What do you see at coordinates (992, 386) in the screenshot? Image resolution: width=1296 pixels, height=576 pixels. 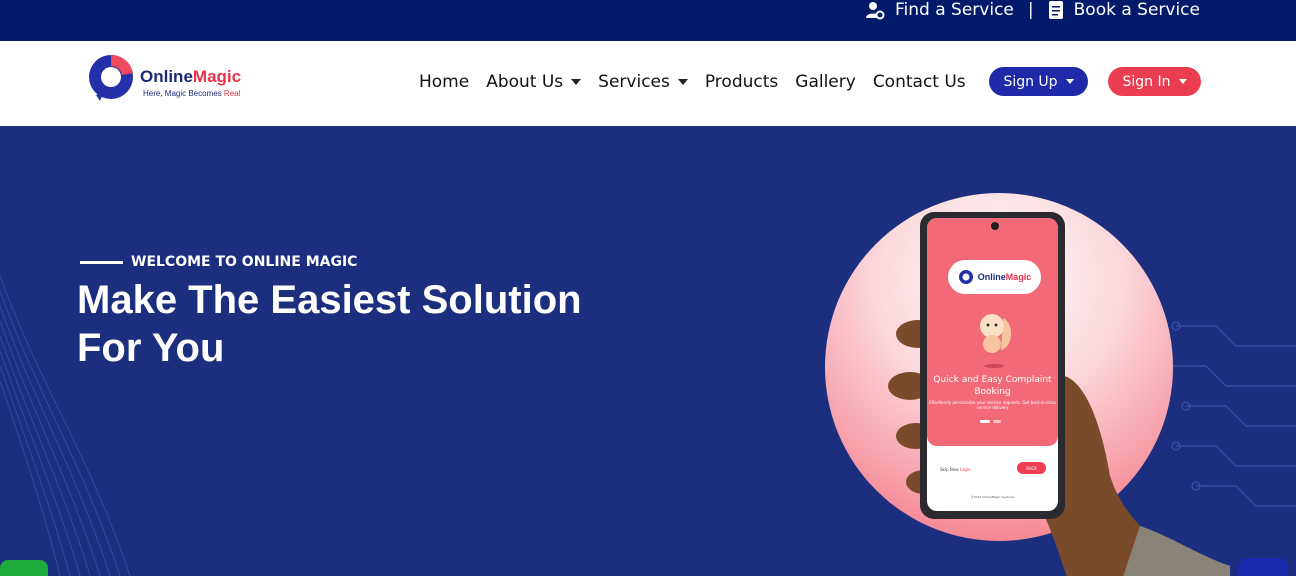 I see `screen-title: Quick and Easy Complaint Booking` at bounding box center [992, 386].